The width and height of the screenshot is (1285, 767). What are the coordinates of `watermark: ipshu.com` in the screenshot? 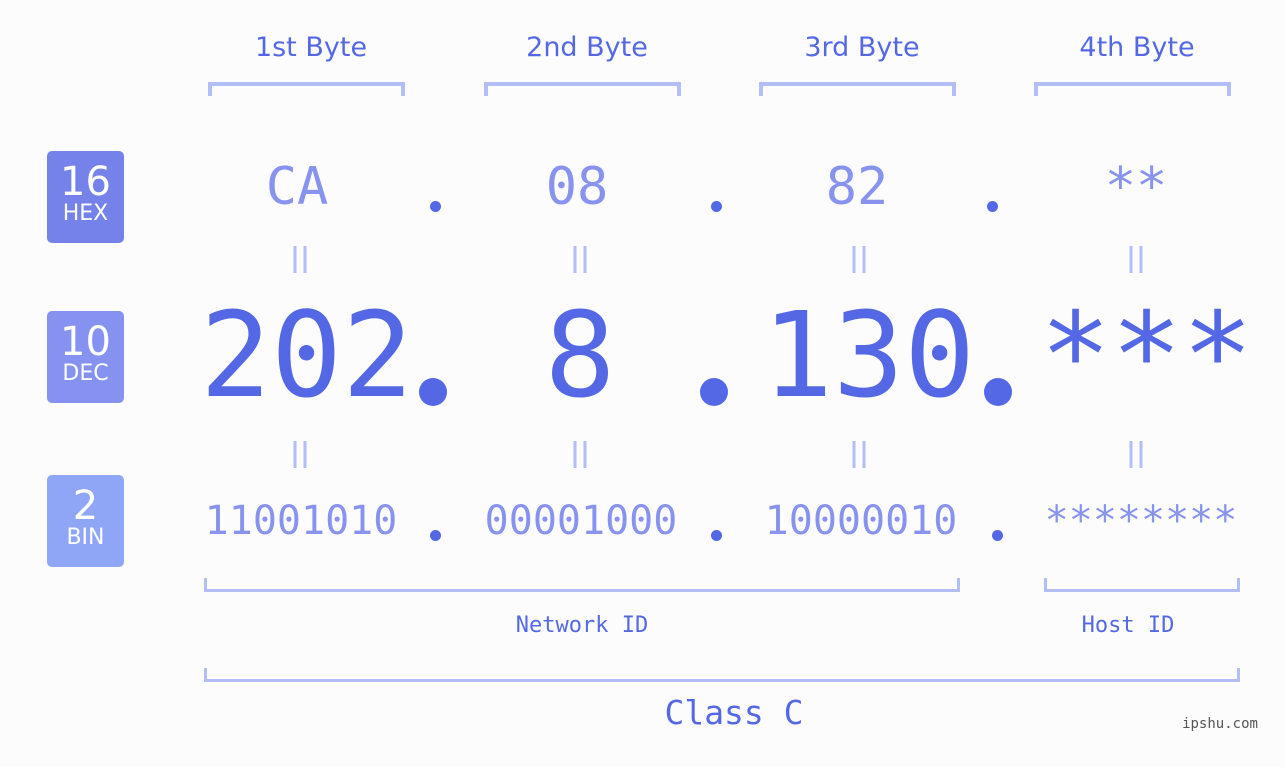 It's located at (1220, 724).